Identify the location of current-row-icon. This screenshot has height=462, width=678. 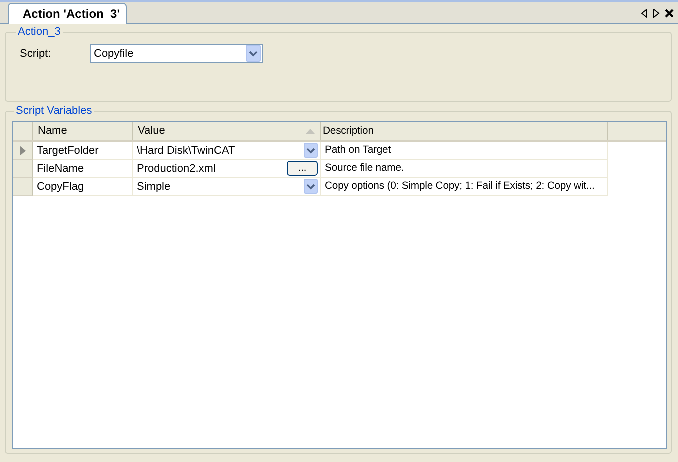
(23, 151).